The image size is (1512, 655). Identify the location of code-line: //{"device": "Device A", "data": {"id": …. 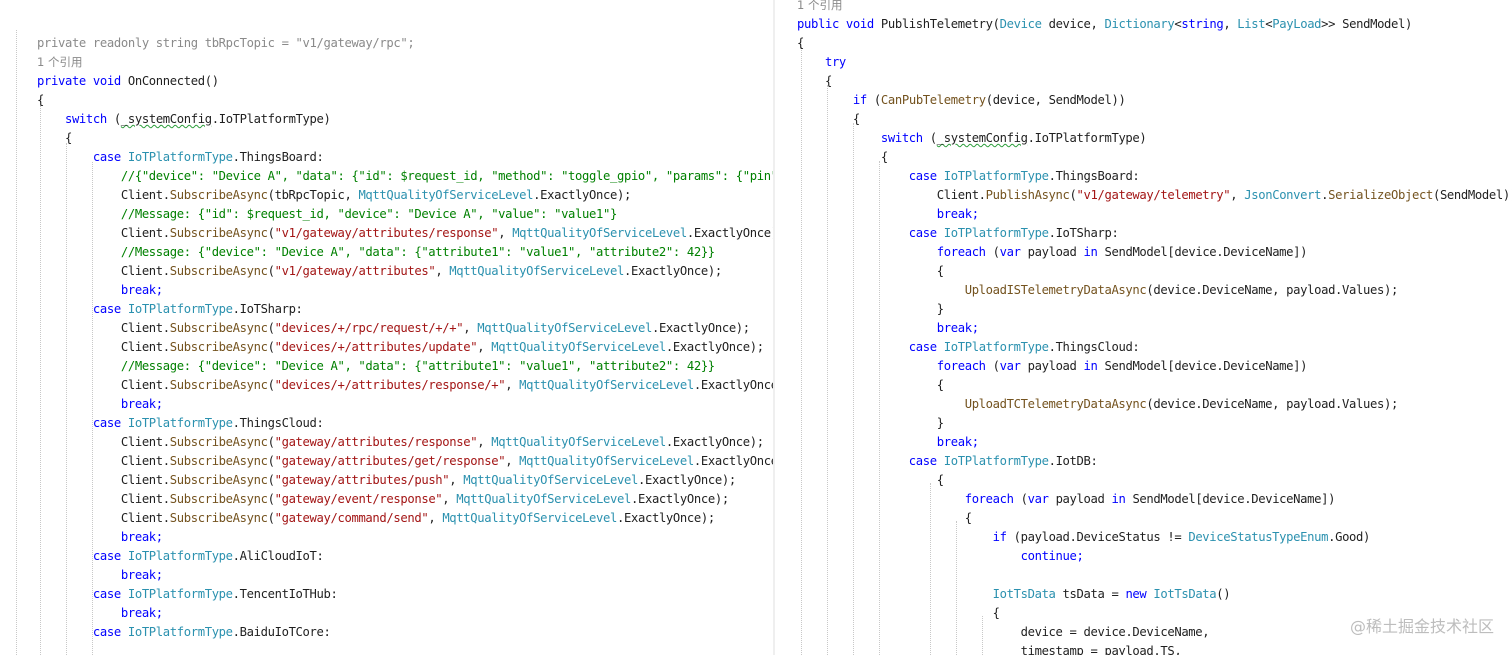
(406, 176).